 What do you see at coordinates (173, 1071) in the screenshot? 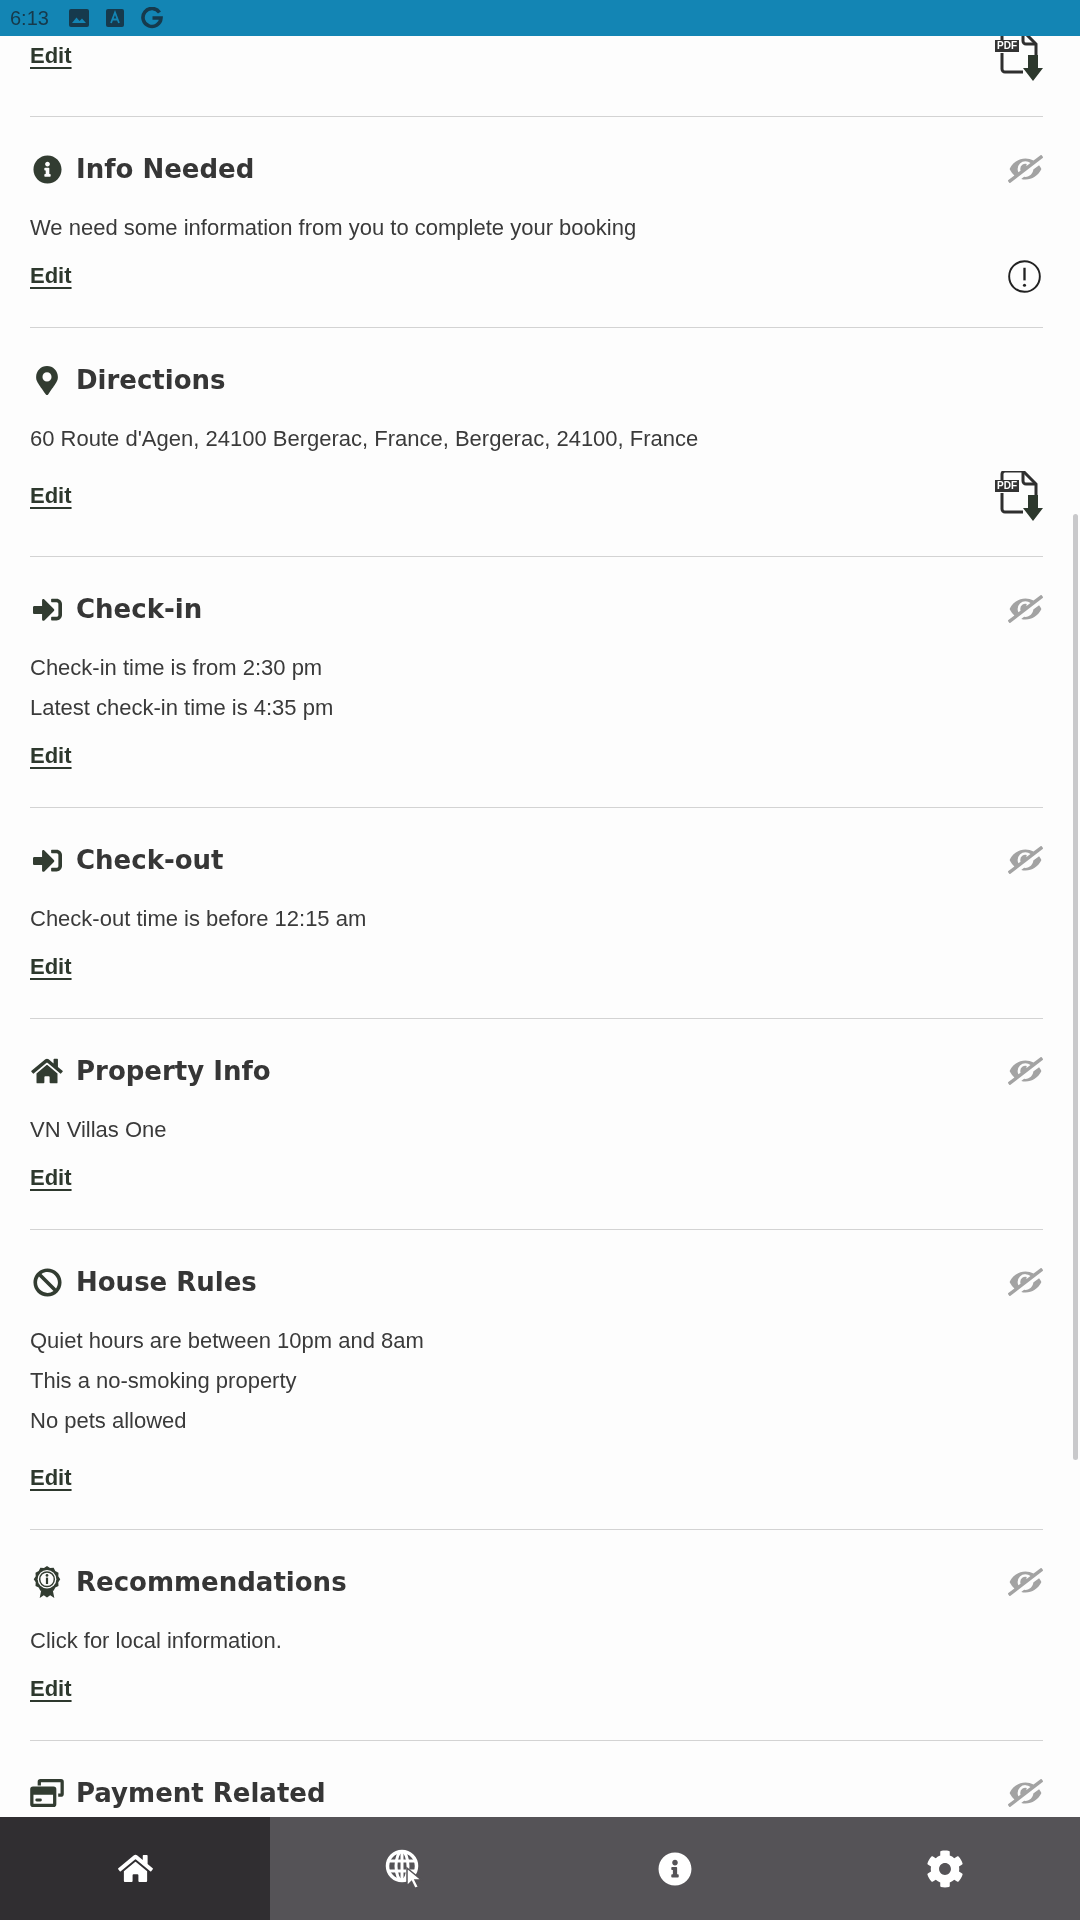
I see `section-title: Property Info` at bounding box center [173, 1071].